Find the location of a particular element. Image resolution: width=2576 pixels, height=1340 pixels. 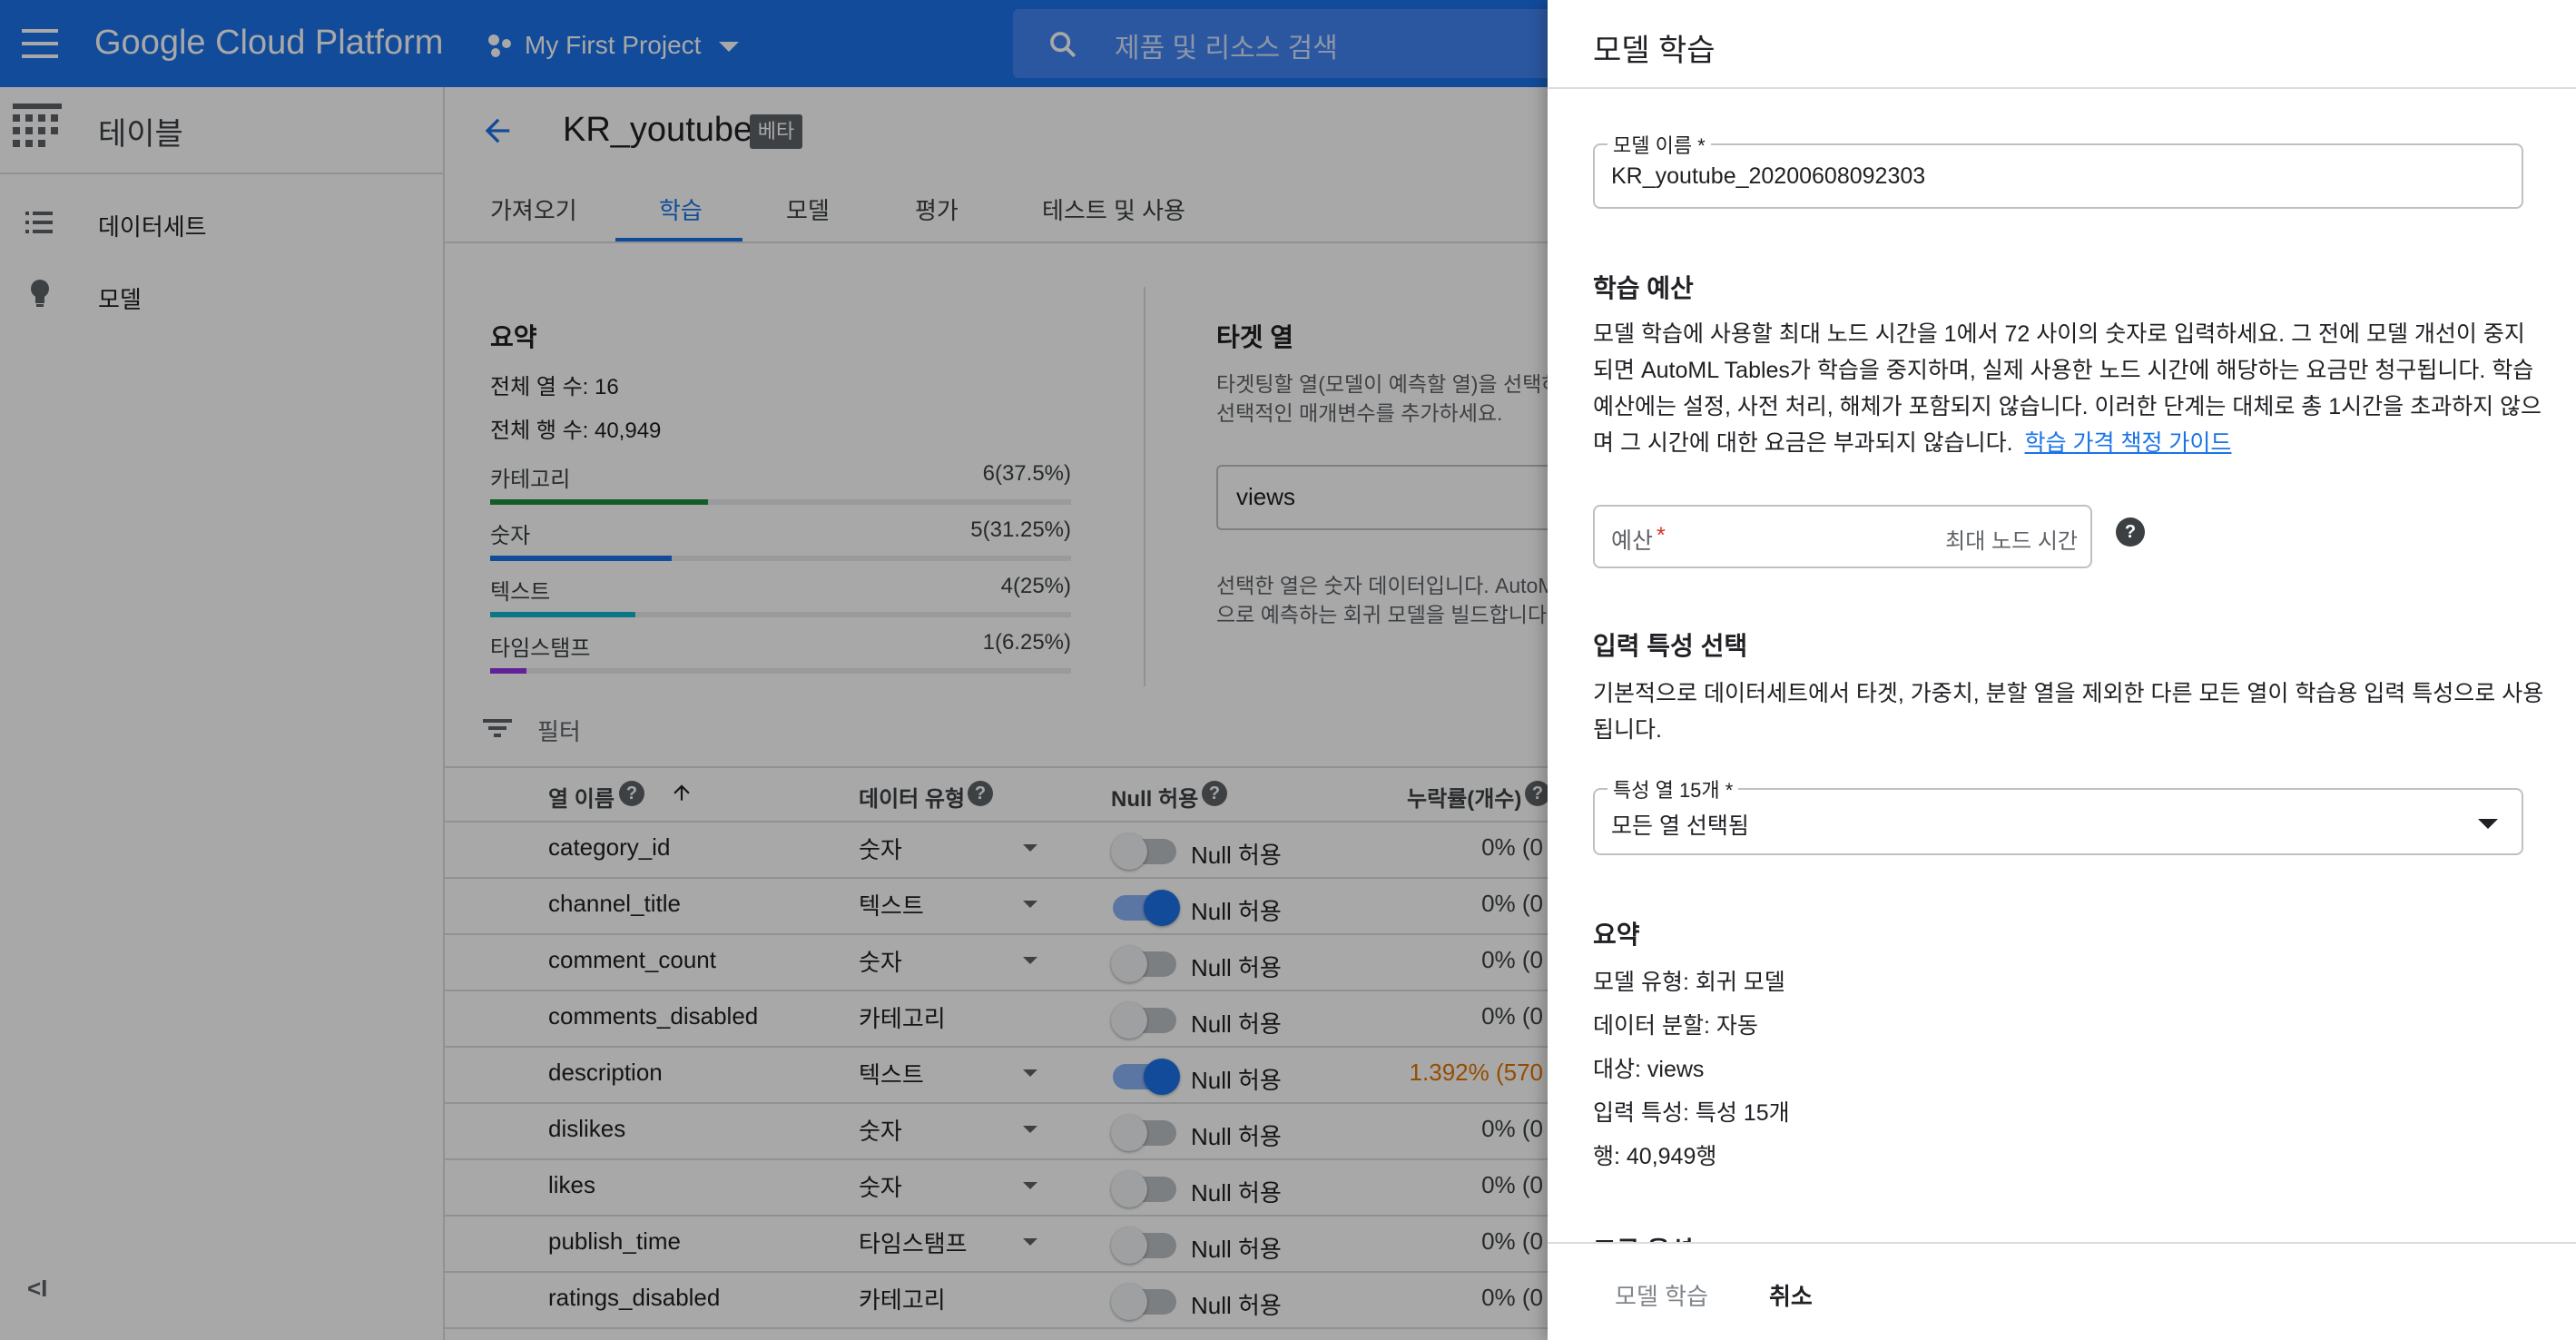

panel-summary-heading: 요약 is located at coordinates (1616, 935).